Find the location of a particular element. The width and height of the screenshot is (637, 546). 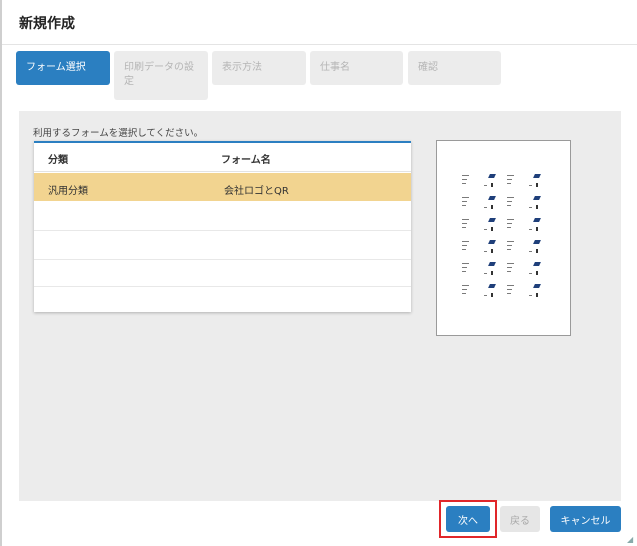

step-label: 印刷データの設定 is located at coordinates (159, 74).